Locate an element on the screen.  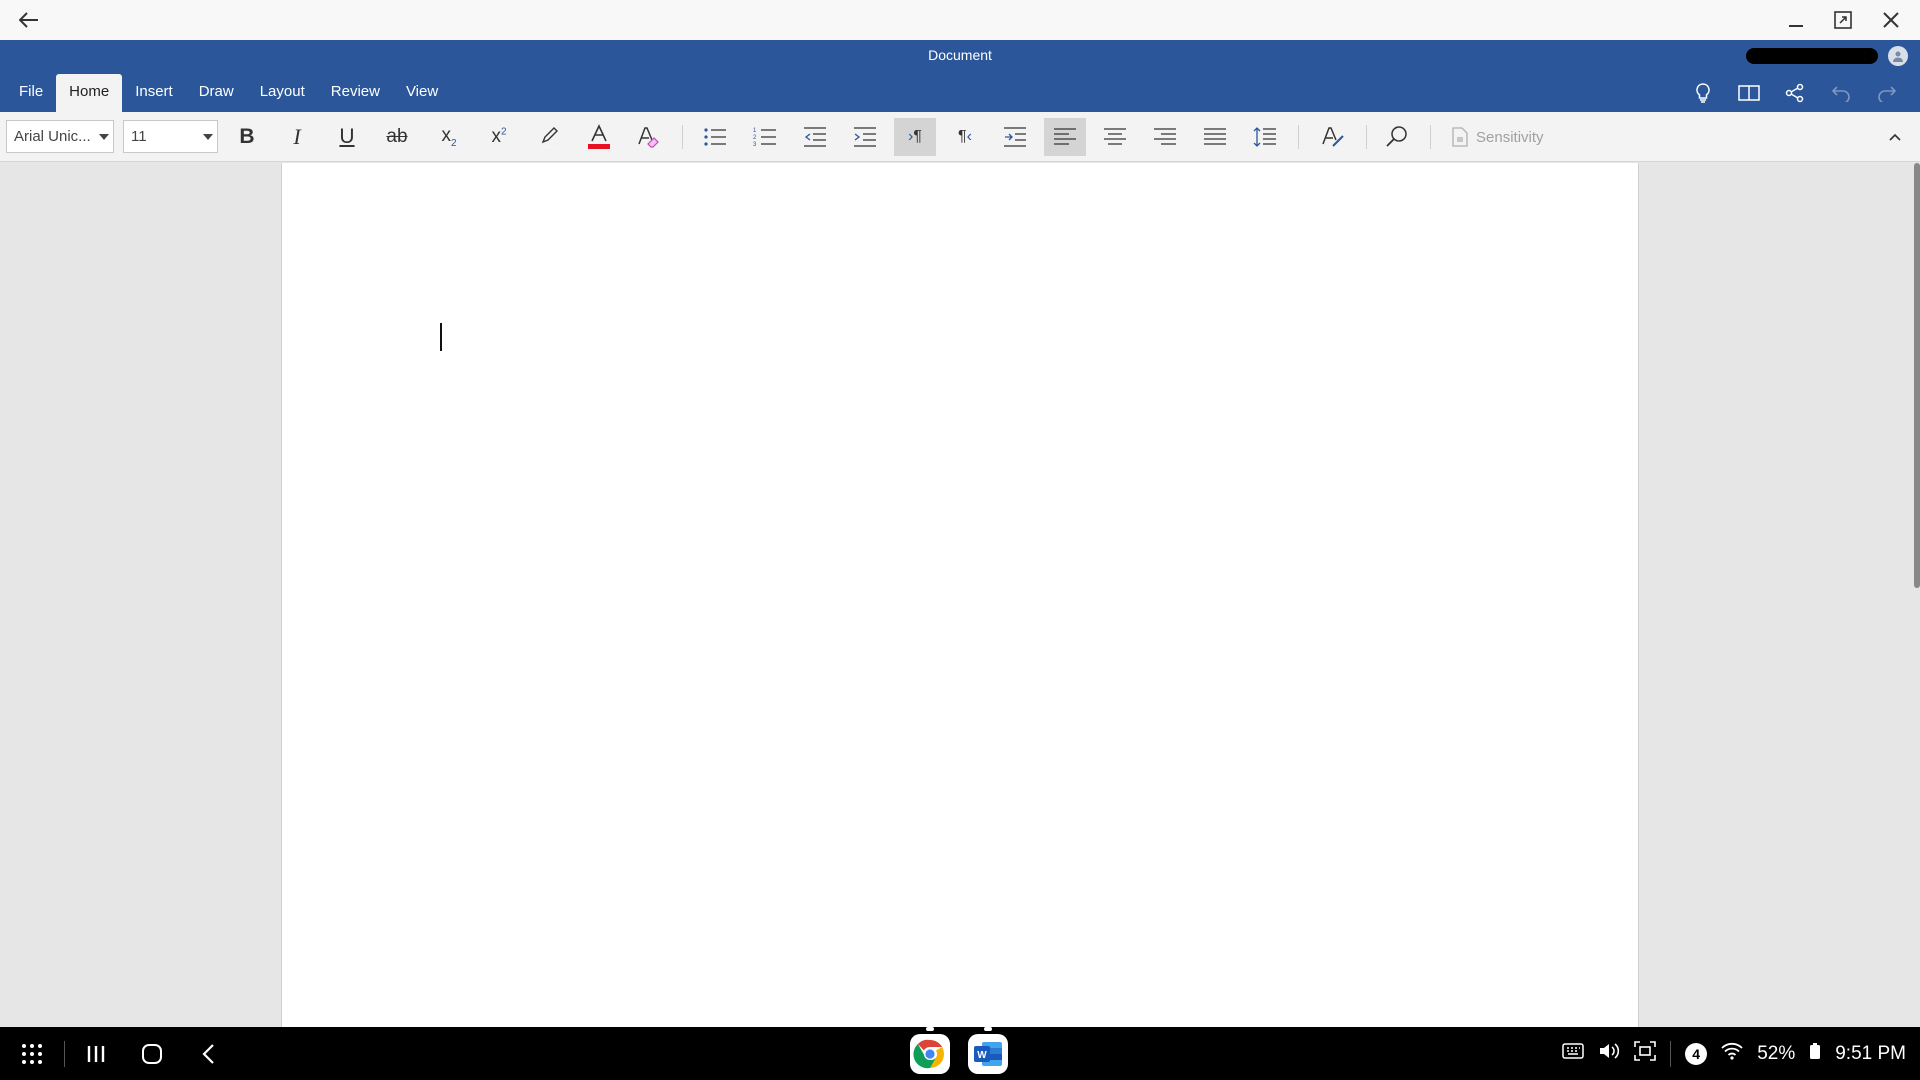
subscript-button: x2 is located at coordinates (449, 137).